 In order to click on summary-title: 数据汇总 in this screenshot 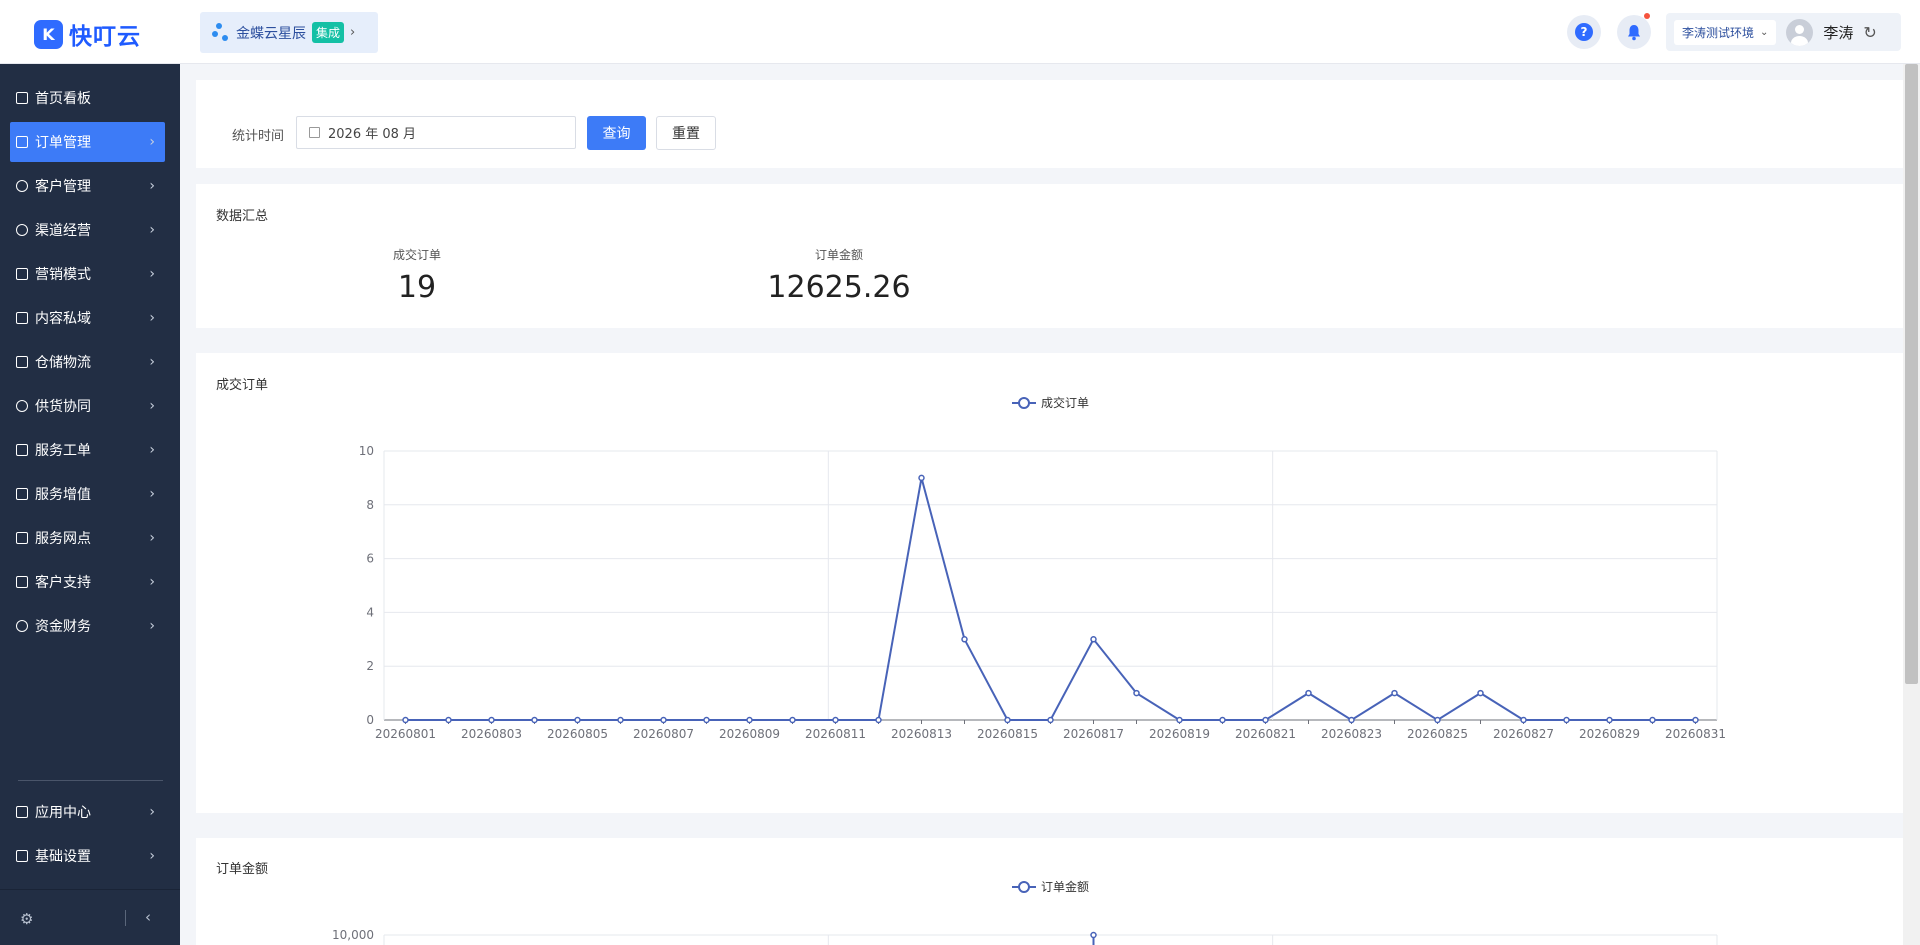, I will do `click(242, 216)`.